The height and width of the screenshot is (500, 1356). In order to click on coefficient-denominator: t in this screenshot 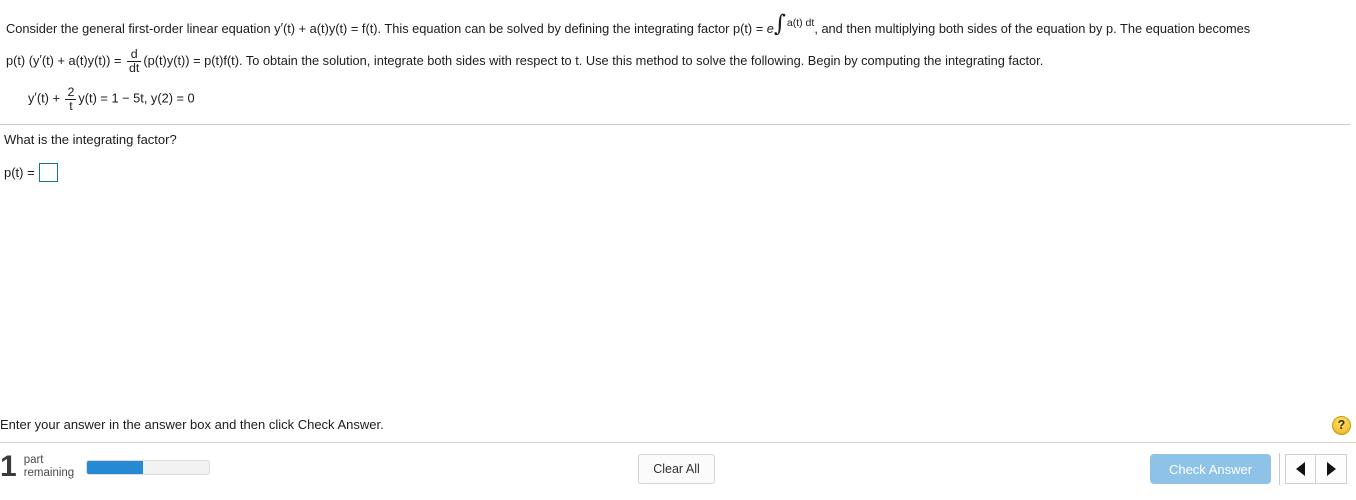, I will do `click(71, 105)`.